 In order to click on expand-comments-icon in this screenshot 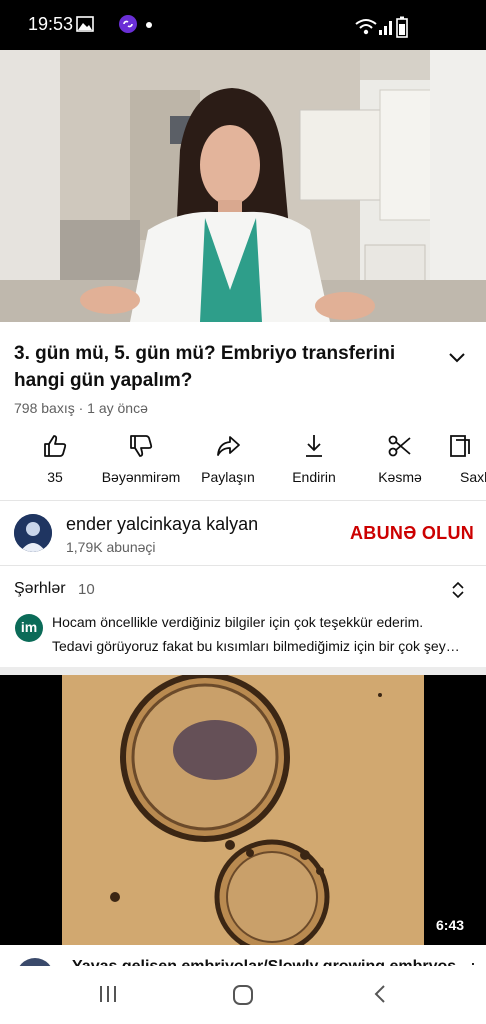, I will do `click(458, 590)`.